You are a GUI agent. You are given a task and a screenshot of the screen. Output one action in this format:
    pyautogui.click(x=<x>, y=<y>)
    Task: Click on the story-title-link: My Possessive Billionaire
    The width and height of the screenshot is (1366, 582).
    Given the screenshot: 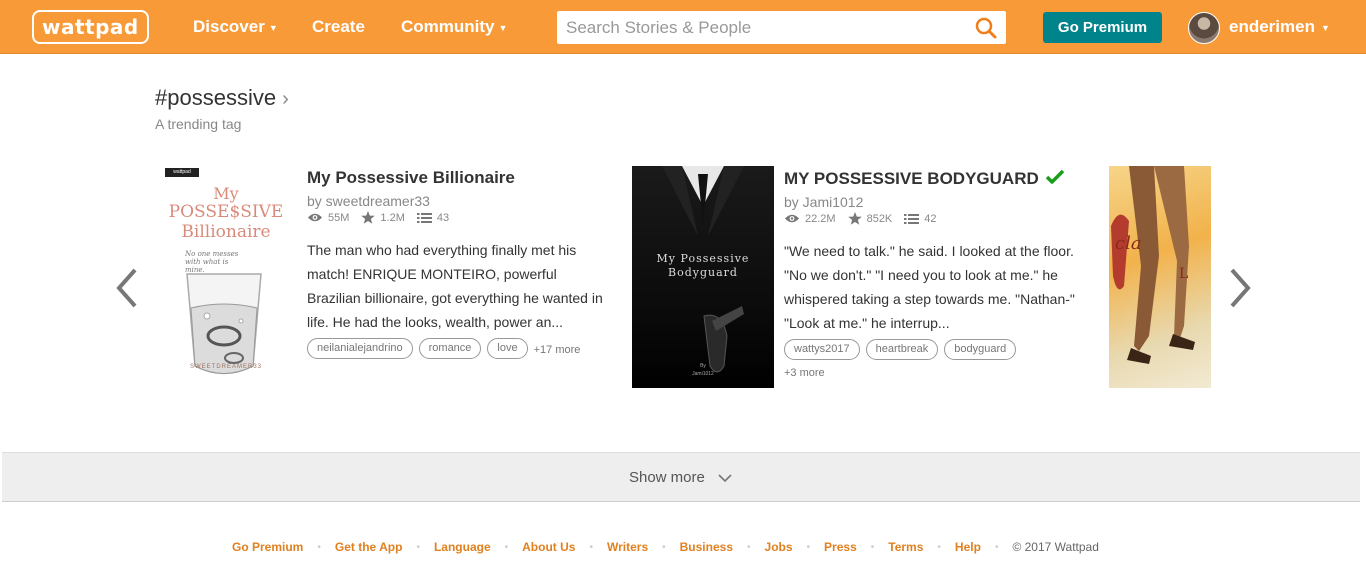 What is the action you would take?
    pyautogui.click(x=455, y=178)
    